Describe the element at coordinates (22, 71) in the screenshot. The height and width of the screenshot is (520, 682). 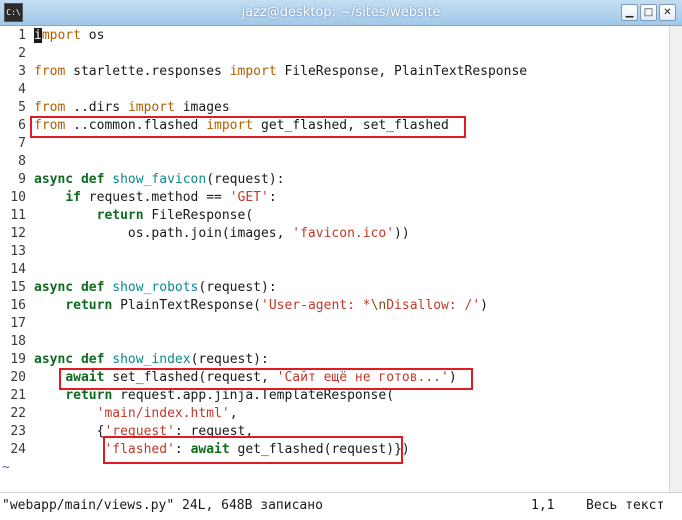
I see `line-number: 3` at that location.